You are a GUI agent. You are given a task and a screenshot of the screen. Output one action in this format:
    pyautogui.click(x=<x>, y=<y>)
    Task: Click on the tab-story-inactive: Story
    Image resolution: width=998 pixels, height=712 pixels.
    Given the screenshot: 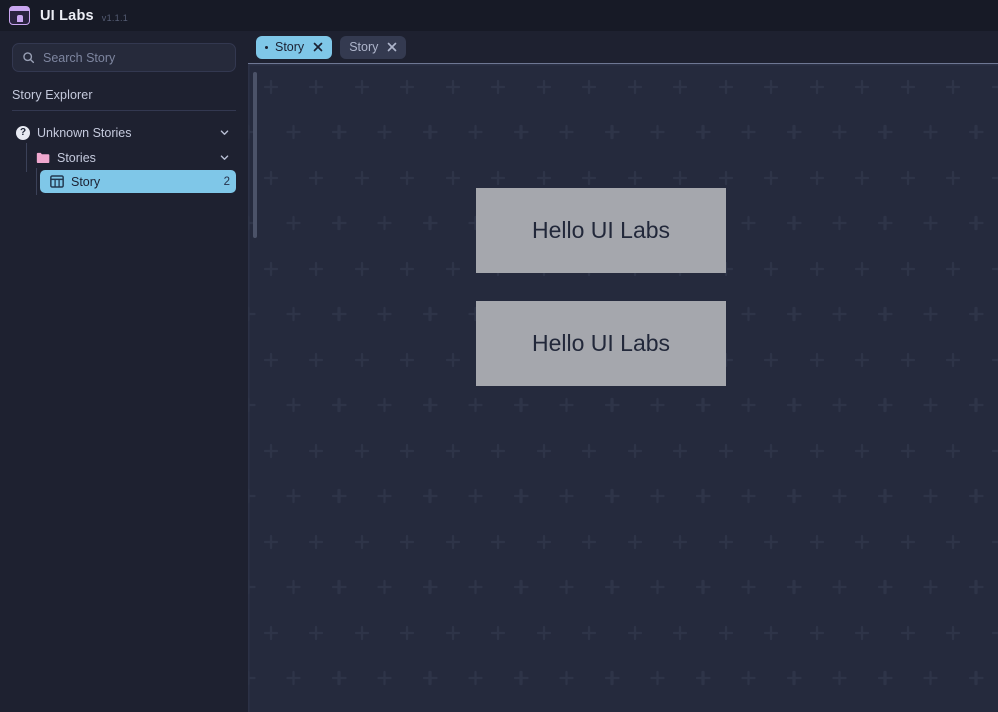 What is the action you would take?
    pyautogui.click(x=373, y=47)
    